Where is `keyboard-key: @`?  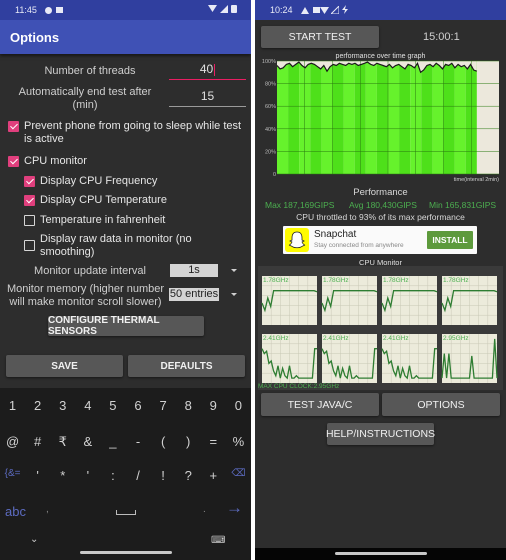 keyboard-key: @ is located at coordinates (12, 442).